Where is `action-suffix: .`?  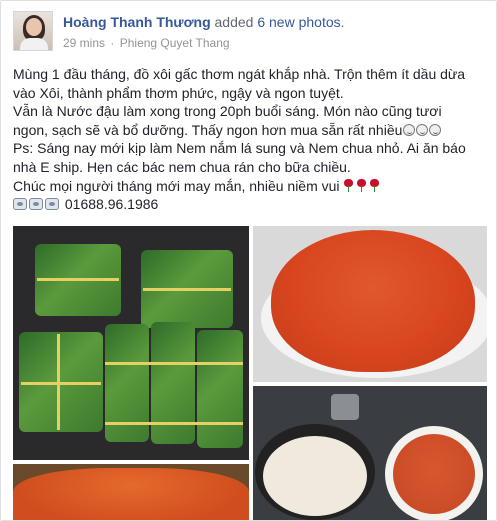
action-suffix: . is located at coordinates (342, 22).